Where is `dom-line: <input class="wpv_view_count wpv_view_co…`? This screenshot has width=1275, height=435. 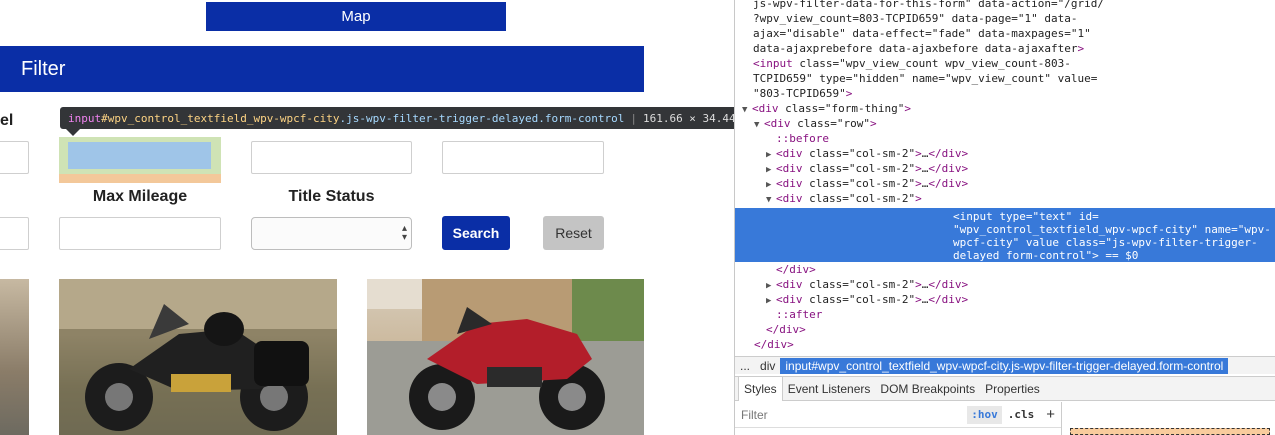
dom-line: <input class="wpv_view_count wpv_view_co… is located at coordinates (1005, 63).